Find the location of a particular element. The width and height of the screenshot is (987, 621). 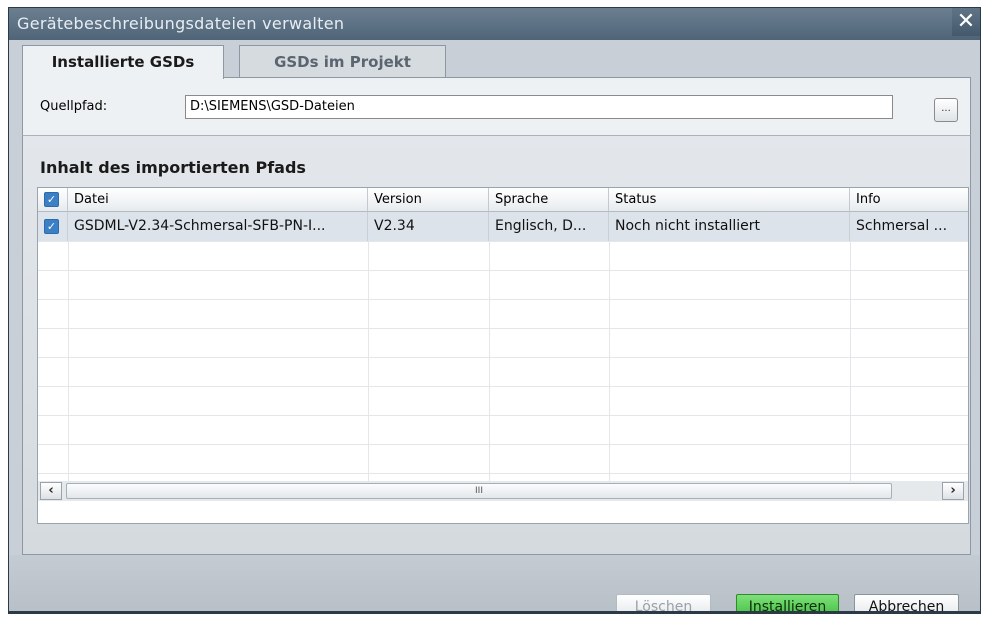

chevron-right-icon: › is located at coordinates (953, 490).